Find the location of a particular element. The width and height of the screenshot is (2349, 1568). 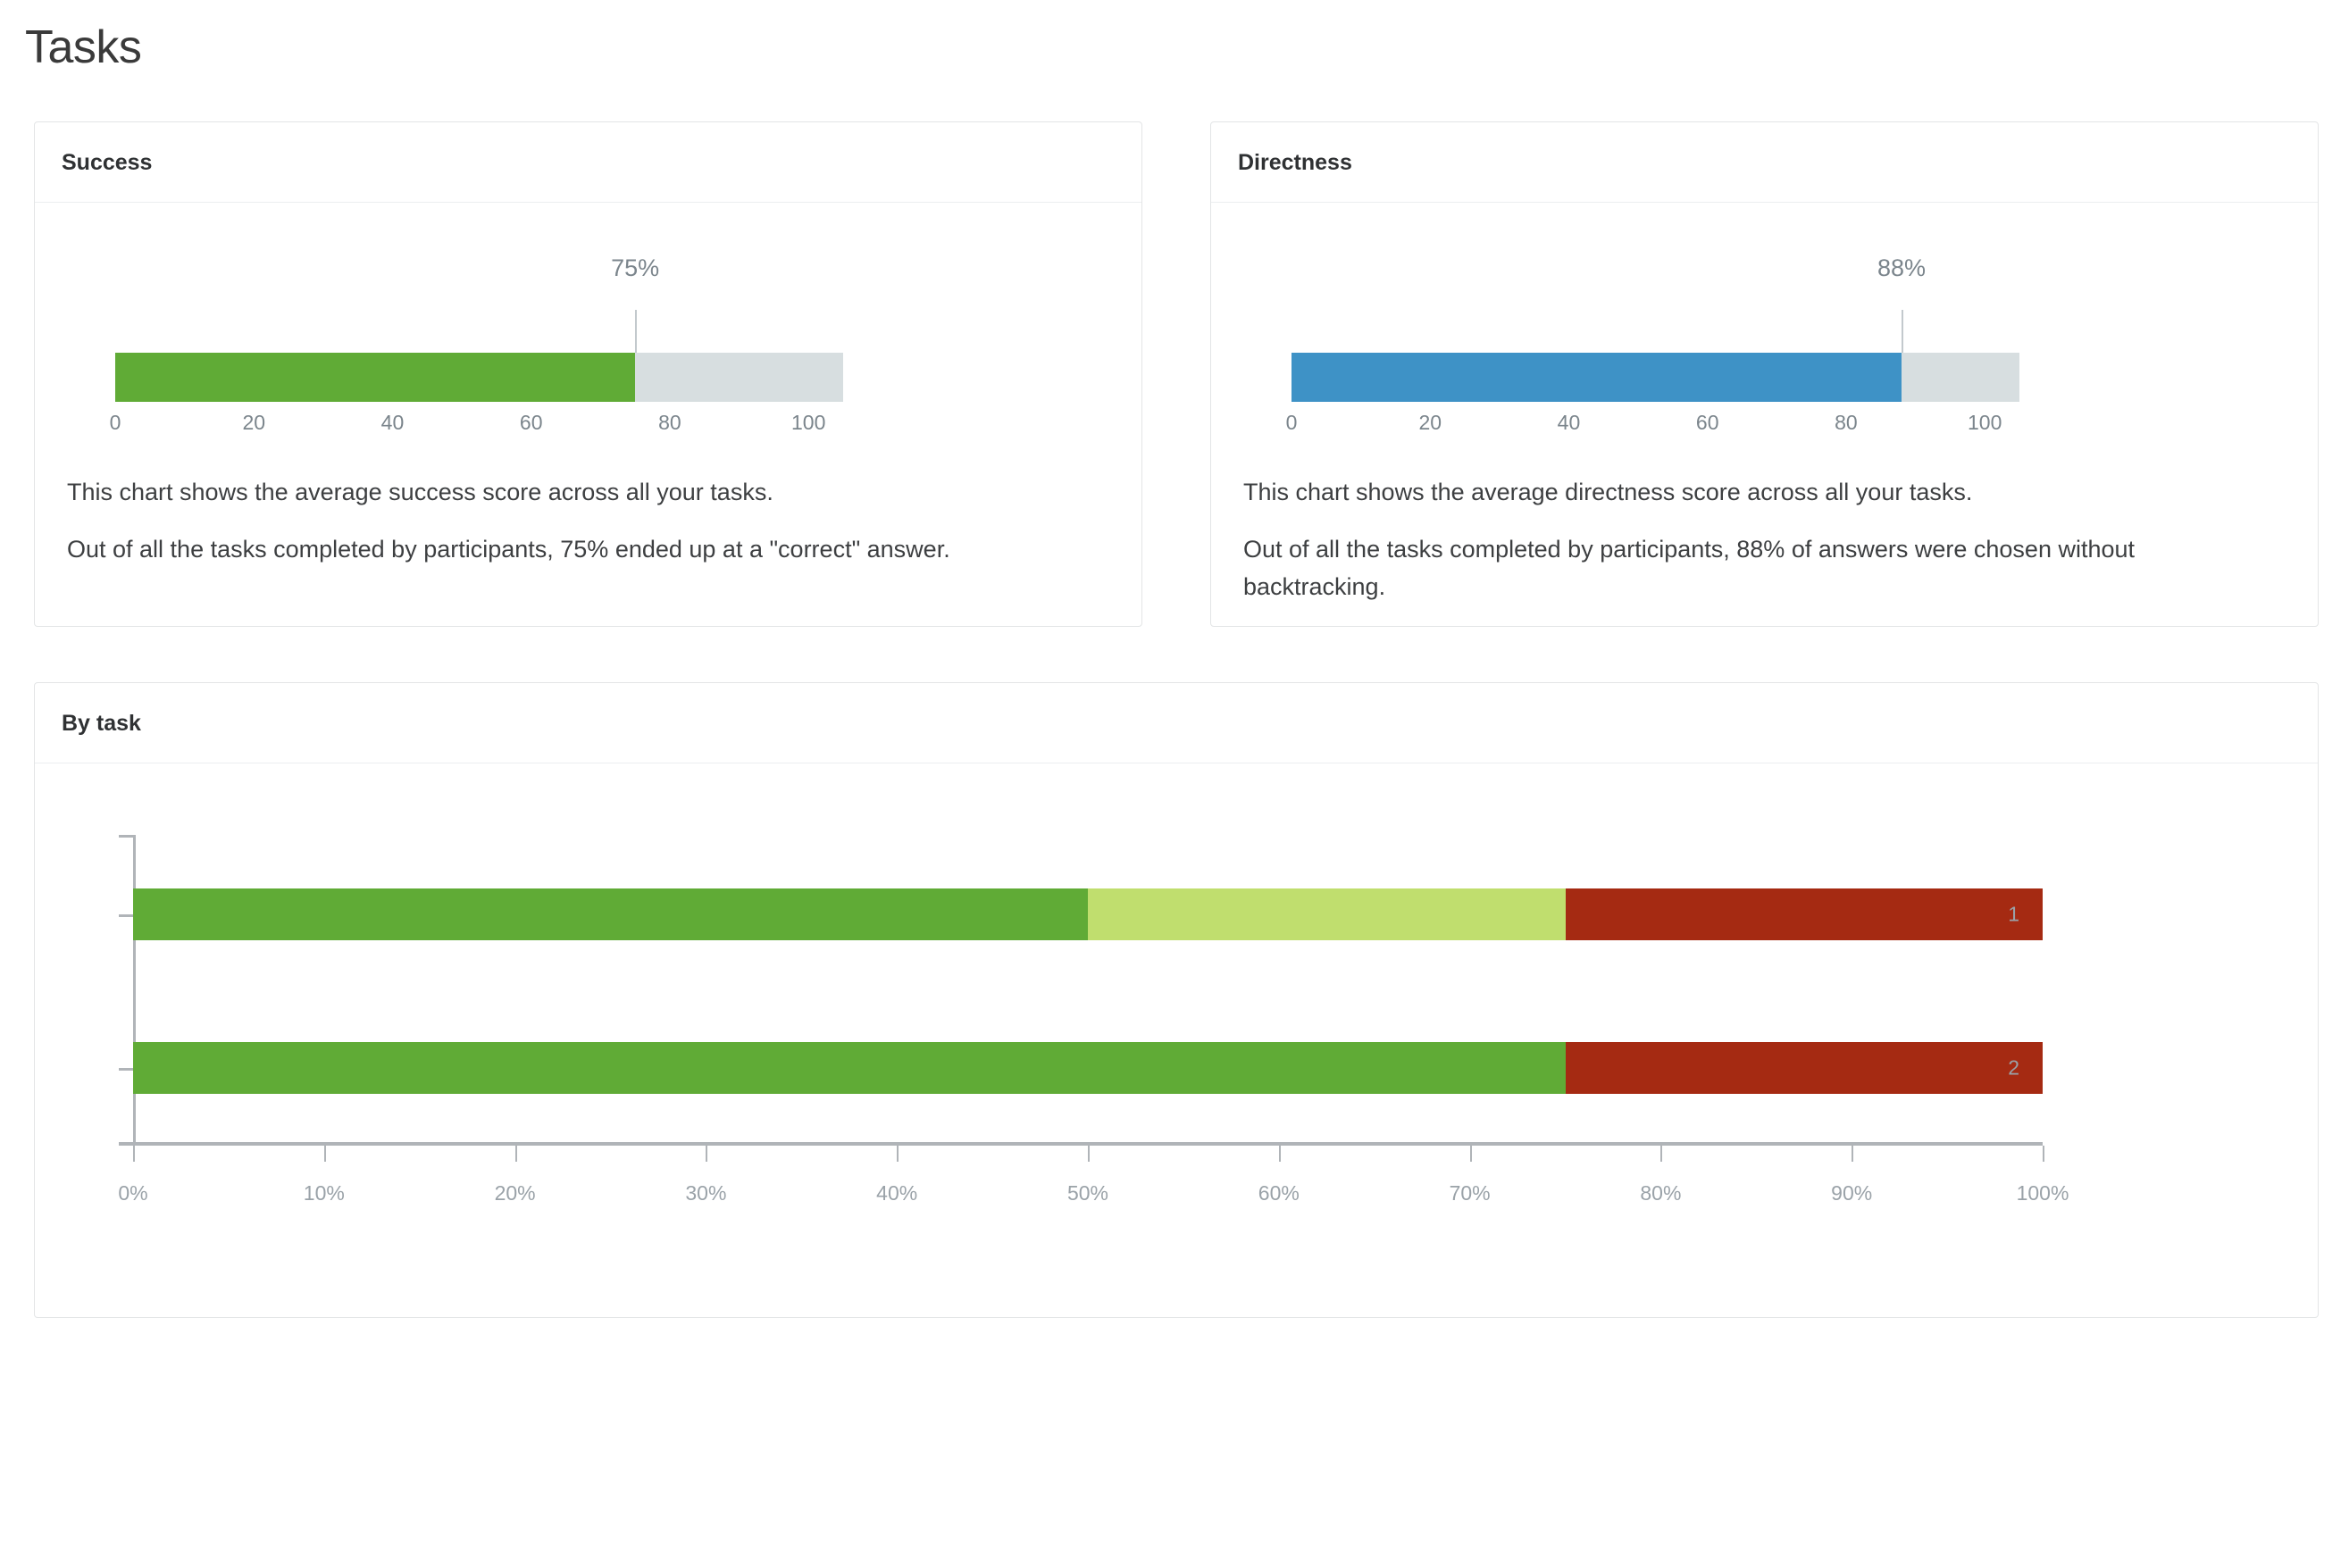

directness-gauge-chart: 88% 0 20 40 60 80 100 is located at coordinates (1764, 340).